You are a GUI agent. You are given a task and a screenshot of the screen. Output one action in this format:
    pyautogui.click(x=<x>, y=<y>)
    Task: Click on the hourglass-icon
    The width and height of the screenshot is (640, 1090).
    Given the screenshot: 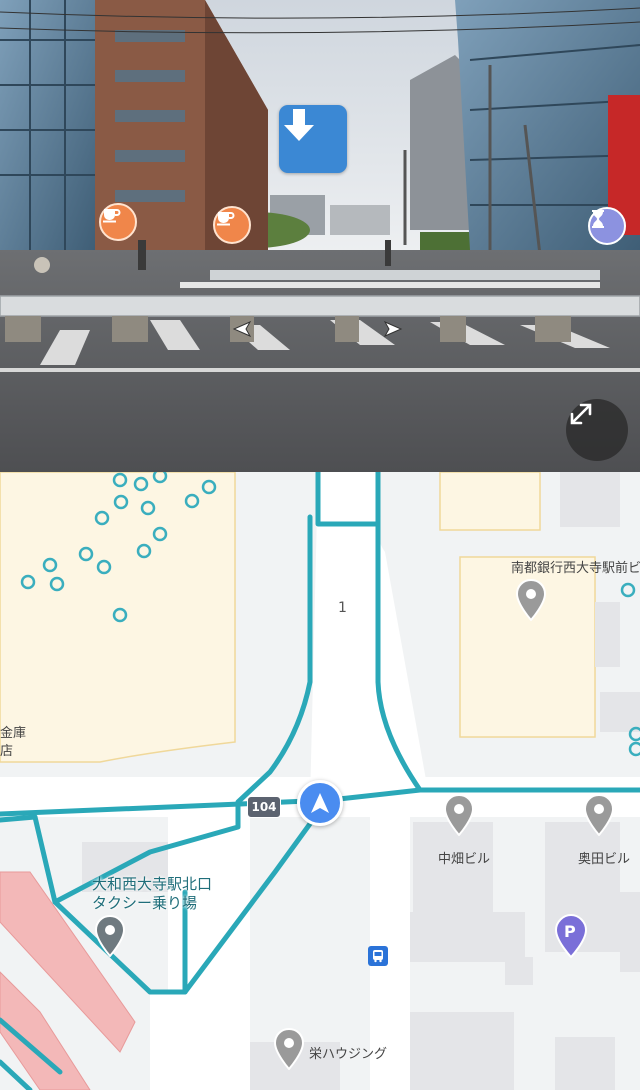 What is the action you would take?
    pyautogui.click(x=598, y=219)
    